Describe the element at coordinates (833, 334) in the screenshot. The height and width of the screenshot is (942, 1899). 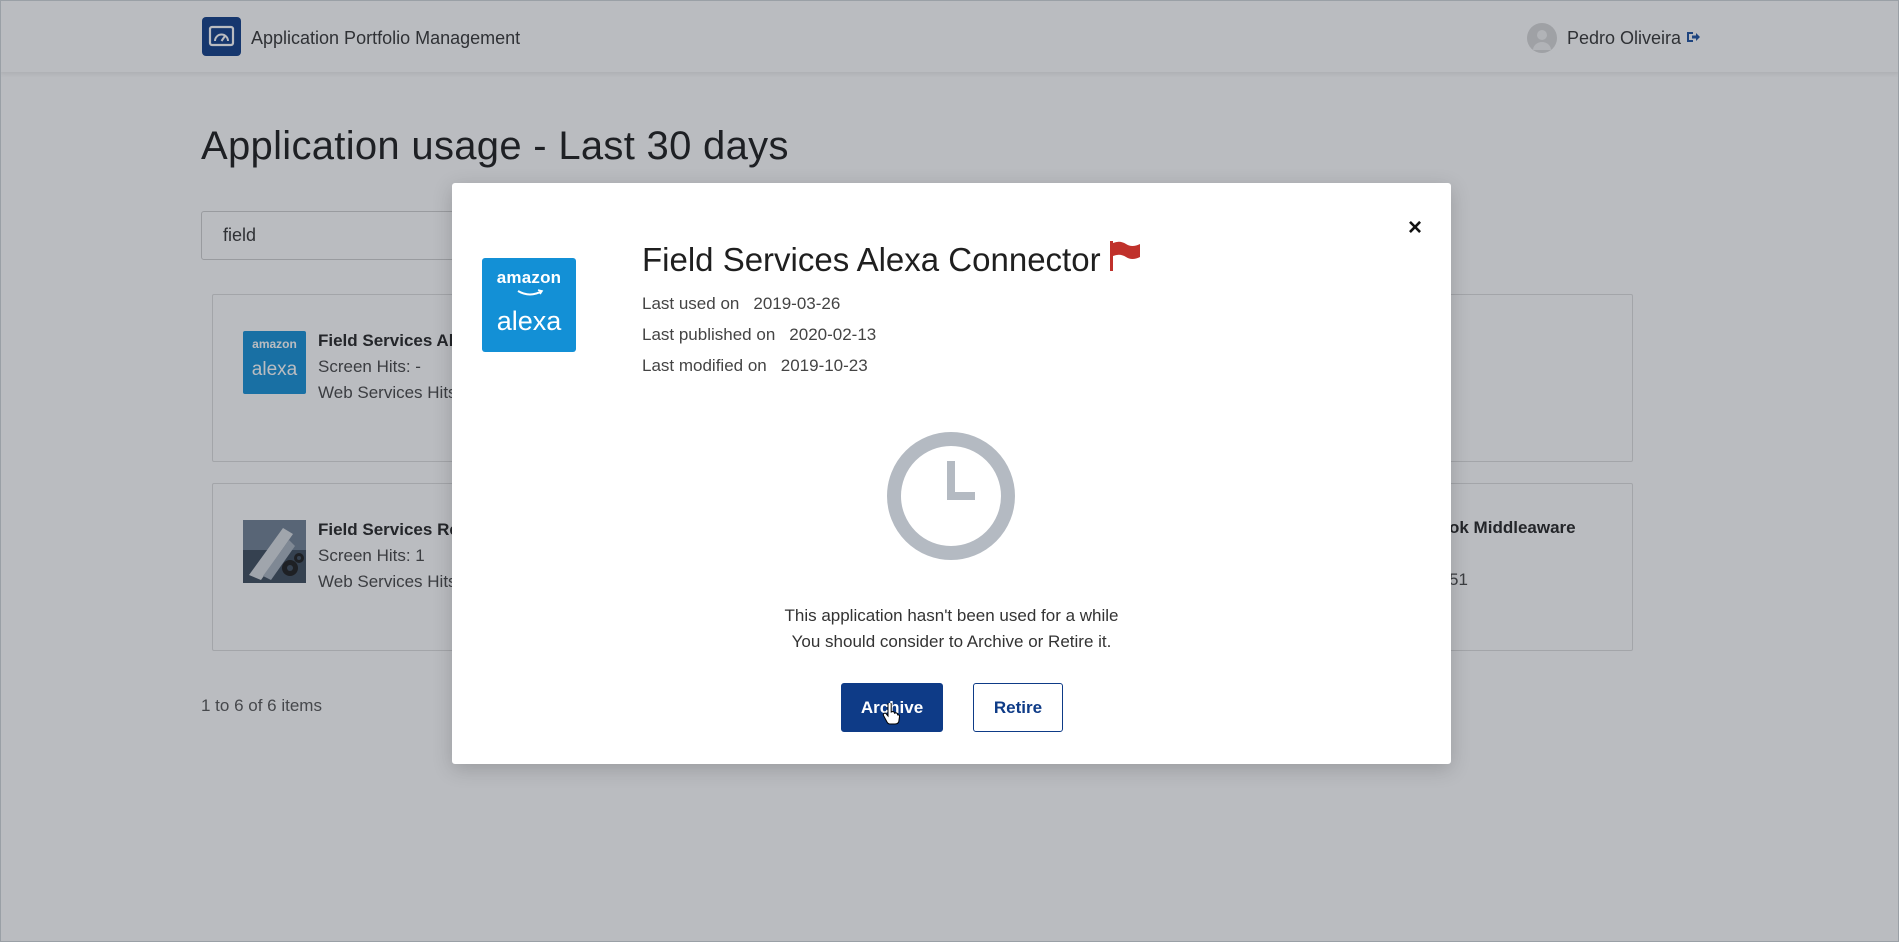
I see `last-published-value: 2020-02-13` at that location.